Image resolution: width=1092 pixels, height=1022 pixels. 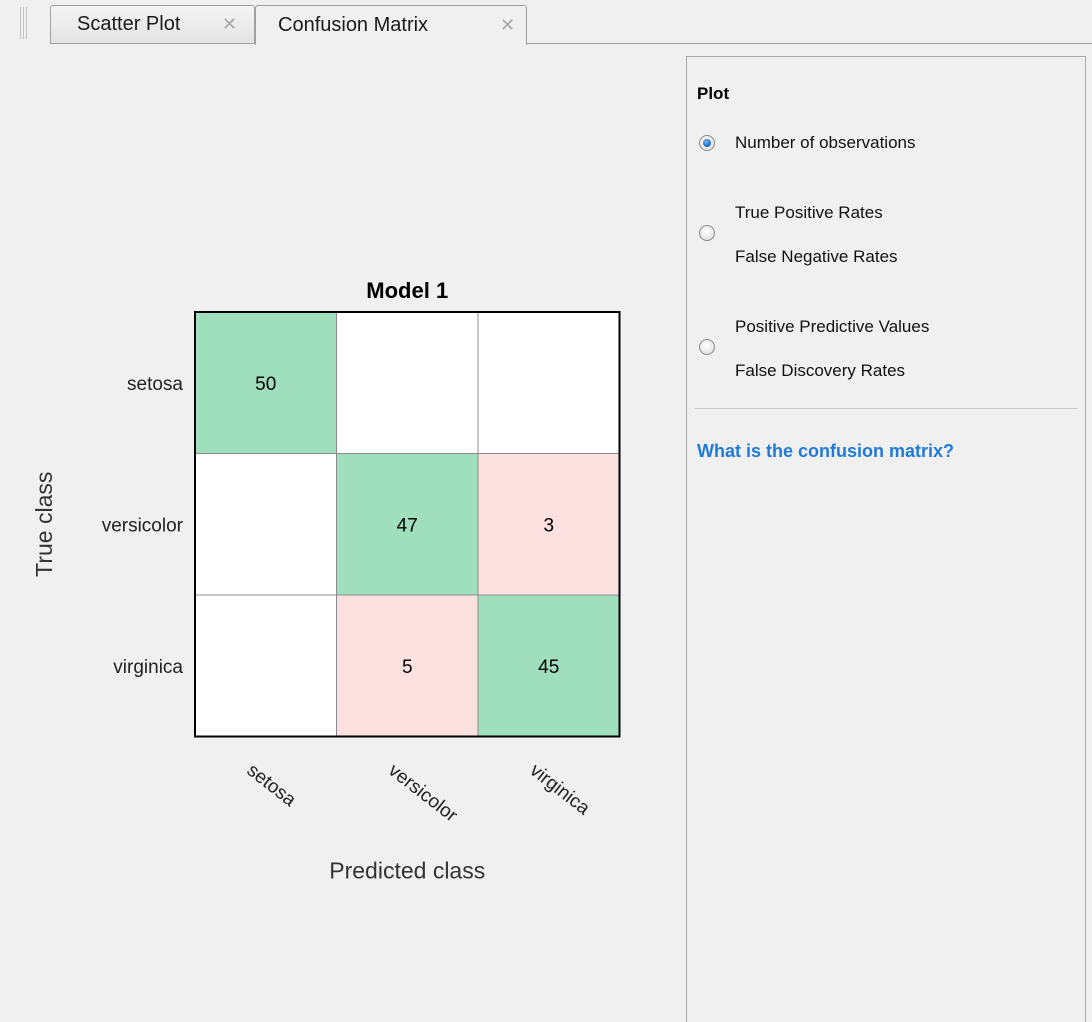 What do you see at coordinates (407, 871) in the screenshot?
I see `x-axis-label: Predicted class` at bounding box center [407, 871].